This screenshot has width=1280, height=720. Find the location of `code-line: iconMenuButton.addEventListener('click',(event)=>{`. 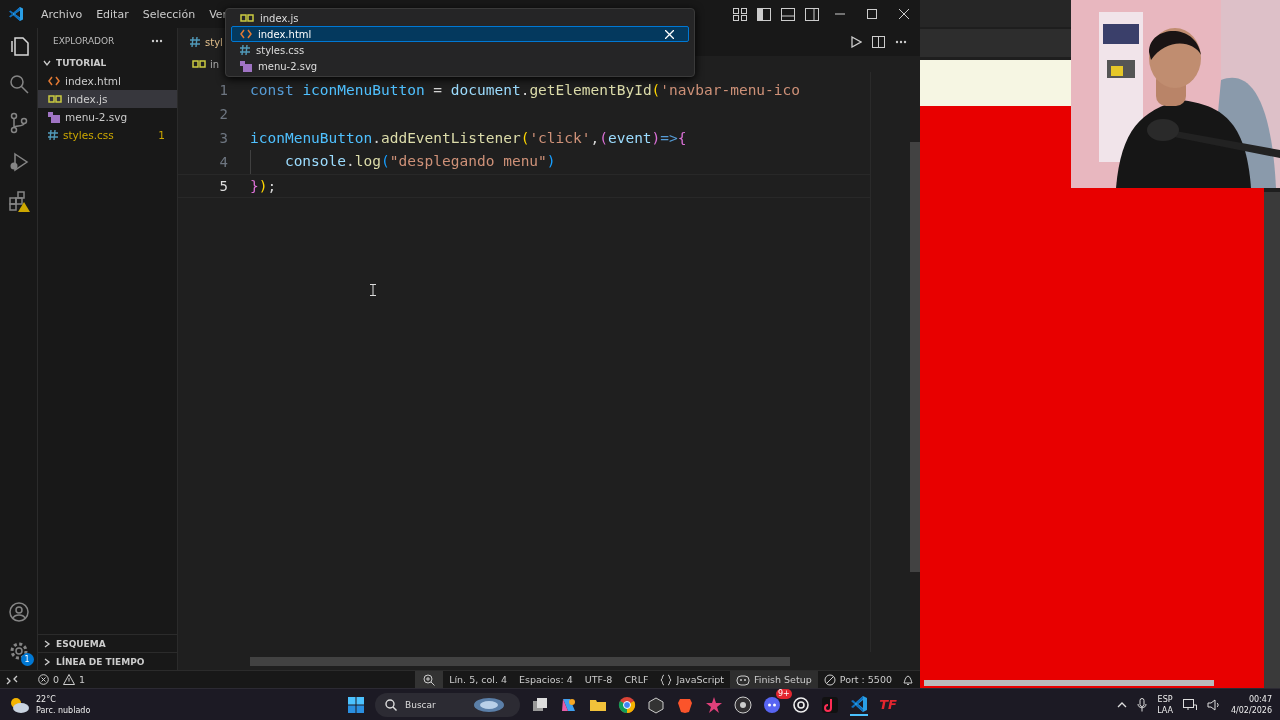

code-line: iconMenuButton.addEventListener('click',(event)=>{ is located at coordinates (468, 138).